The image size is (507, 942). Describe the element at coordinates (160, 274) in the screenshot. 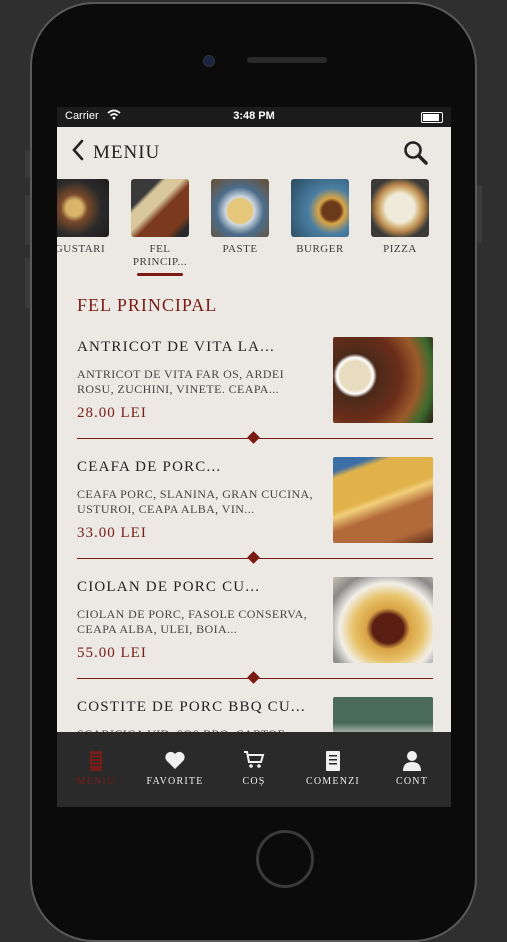

I see `active-category-indicator` at that location.